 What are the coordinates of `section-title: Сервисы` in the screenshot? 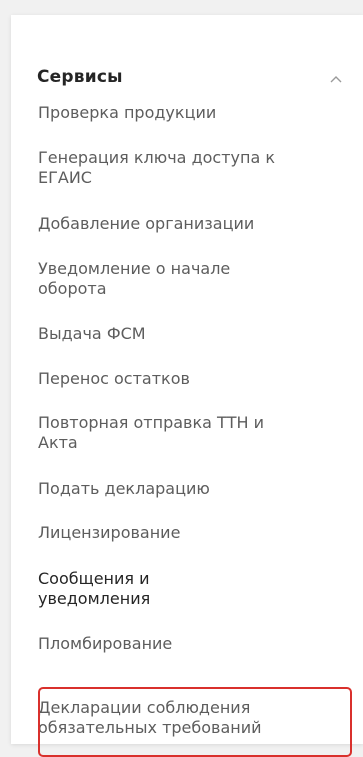 It's located at (80, 77).